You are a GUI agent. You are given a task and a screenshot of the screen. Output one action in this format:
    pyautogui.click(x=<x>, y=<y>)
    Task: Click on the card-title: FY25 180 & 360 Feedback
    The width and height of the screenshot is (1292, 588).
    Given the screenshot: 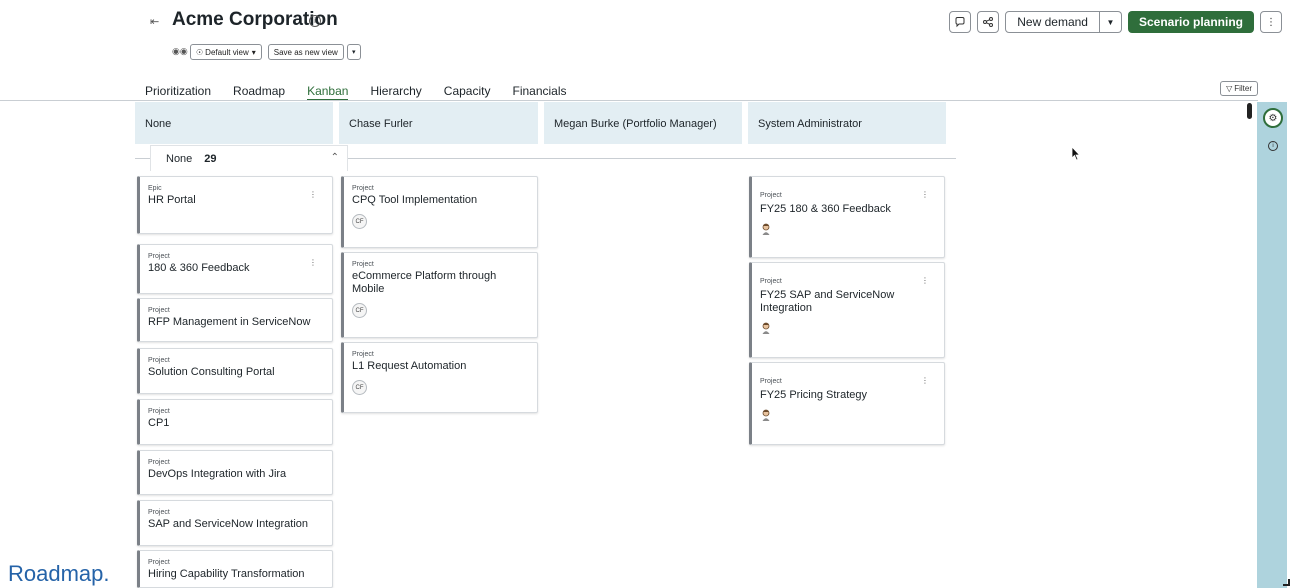 What is the action you would take?
    pyautogui.click(x=825, y=209)
    